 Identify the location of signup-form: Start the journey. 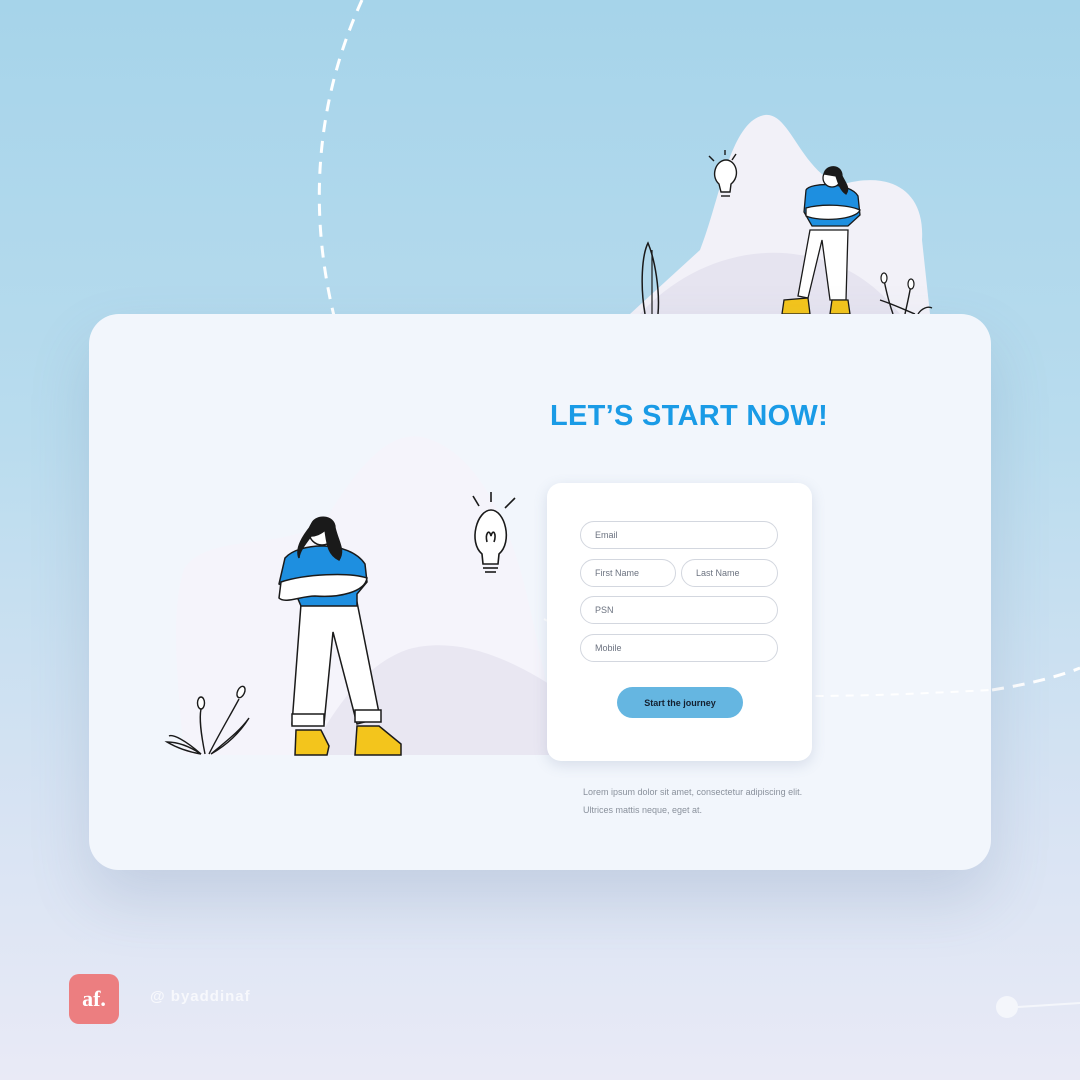
(679, 622).